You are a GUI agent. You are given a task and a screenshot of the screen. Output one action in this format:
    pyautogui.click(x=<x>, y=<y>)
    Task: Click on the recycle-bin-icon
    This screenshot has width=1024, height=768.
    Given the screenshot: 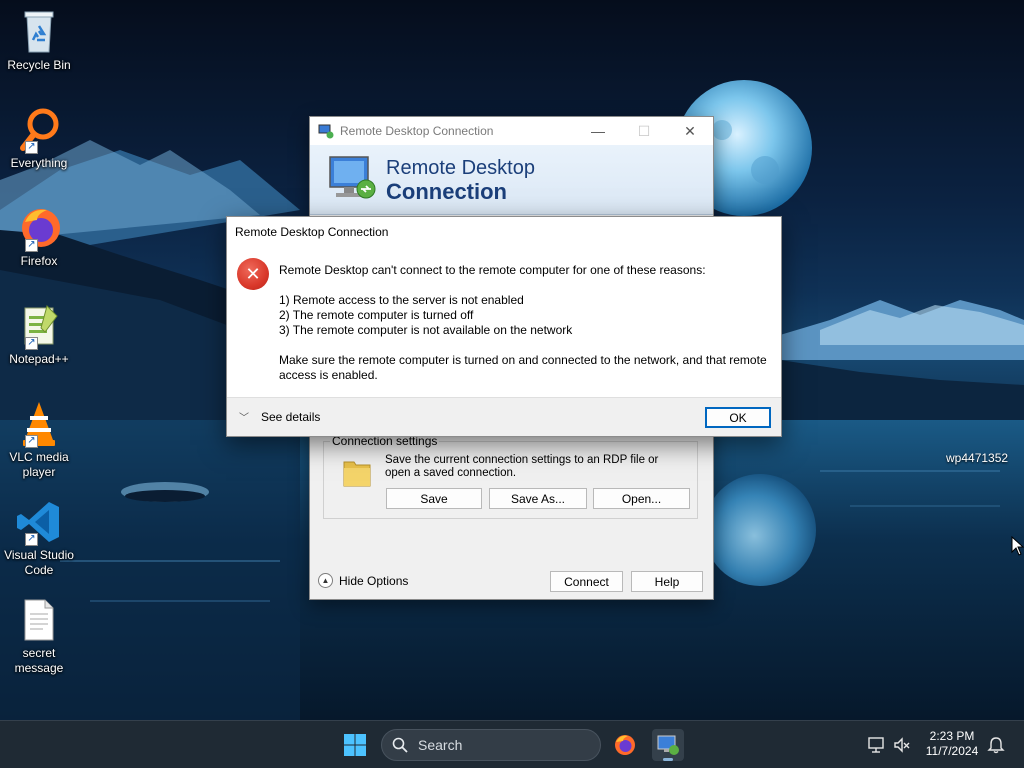 What is the action you would take?
    pyautogui.click(x=39, y=32)
    